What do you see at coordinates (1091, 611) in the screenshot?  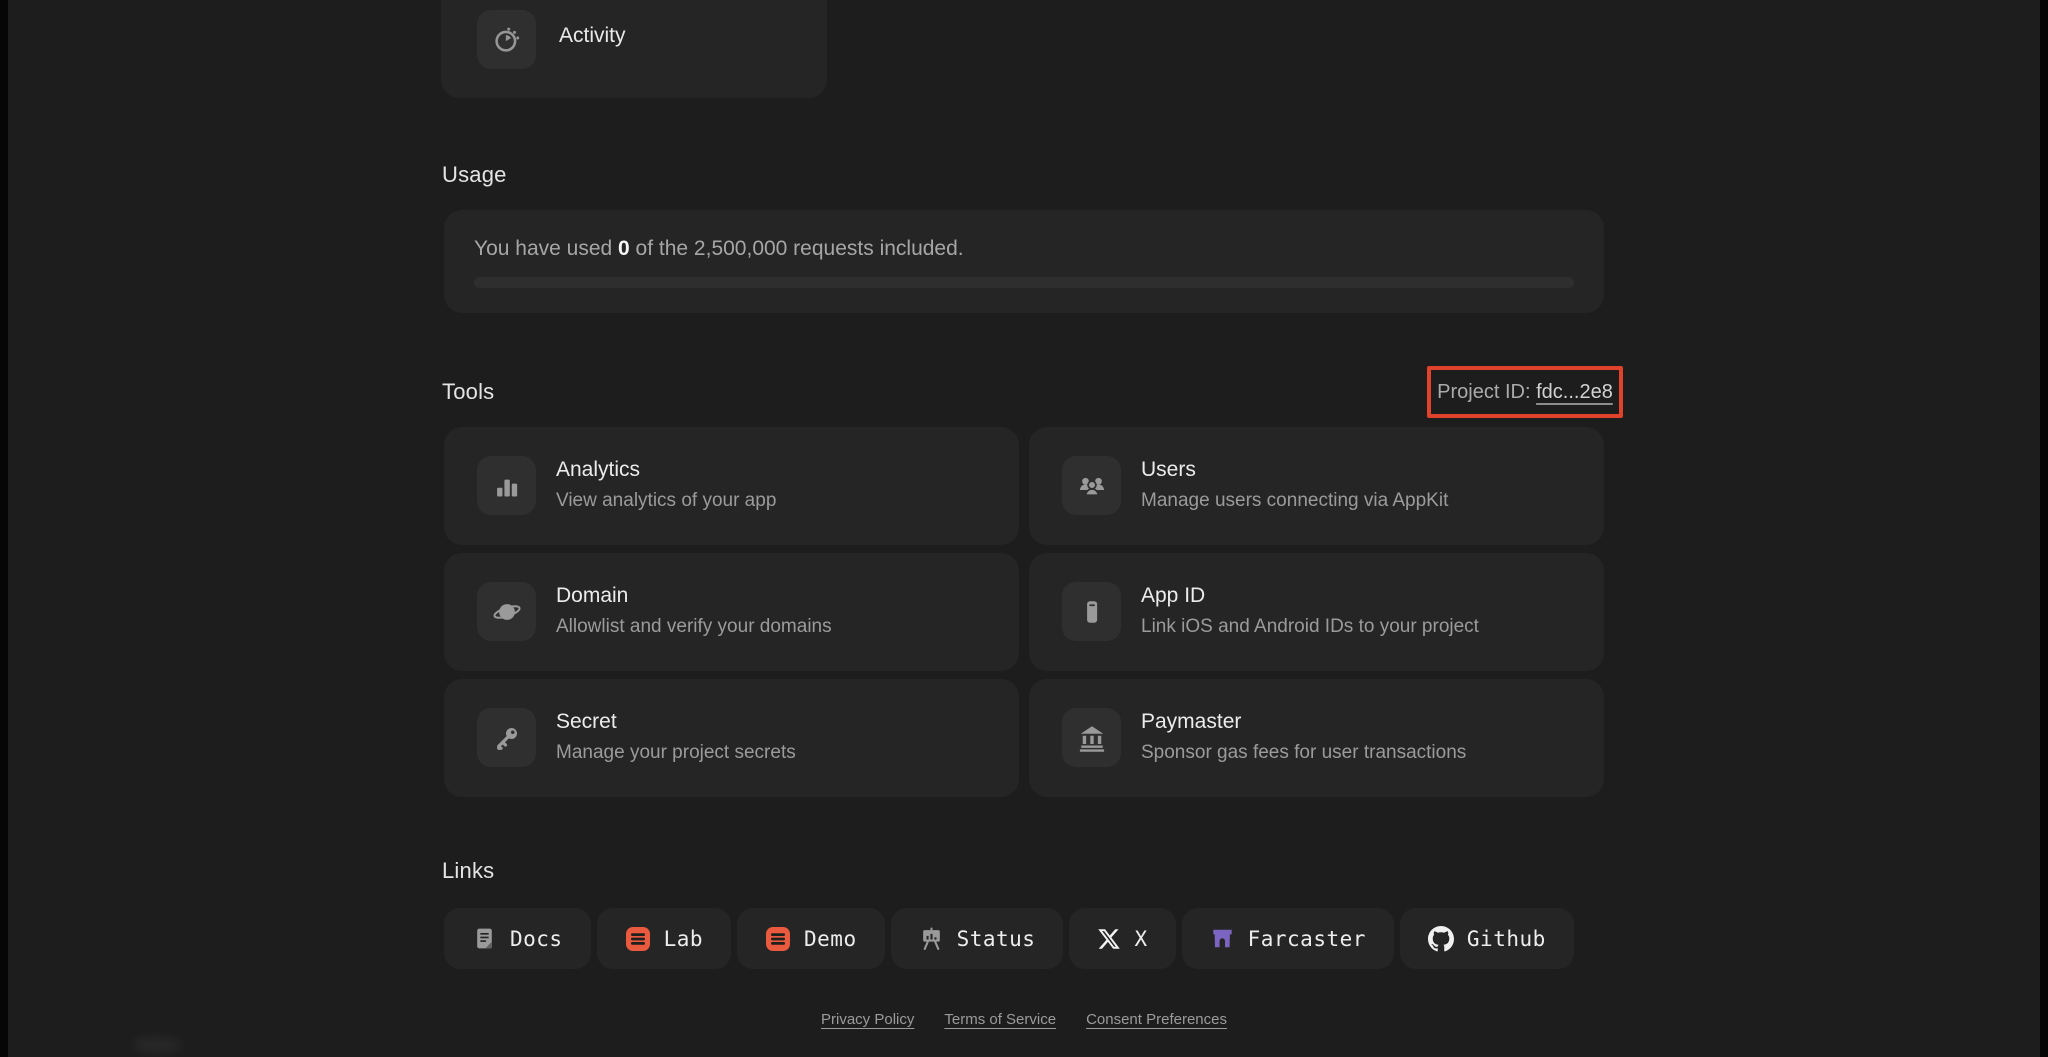 I see `phone-icon` at bounding box center [1091, 611].